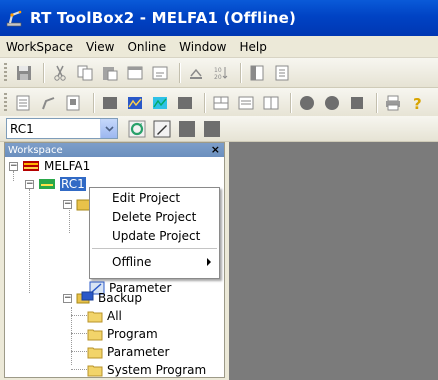 This screenshot has height=380, width=438. I want to click on menu-item-offline: Offline, so click(154, 261).